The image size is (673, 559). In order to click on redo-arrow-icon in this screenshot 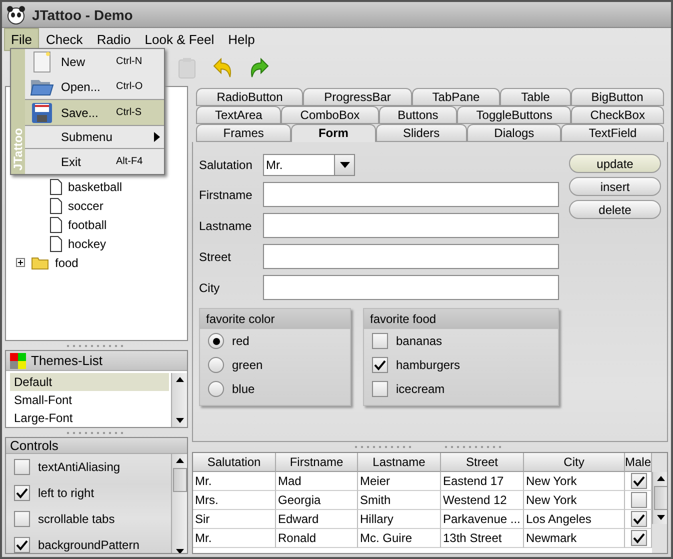, I will do `click(259, 68)`.